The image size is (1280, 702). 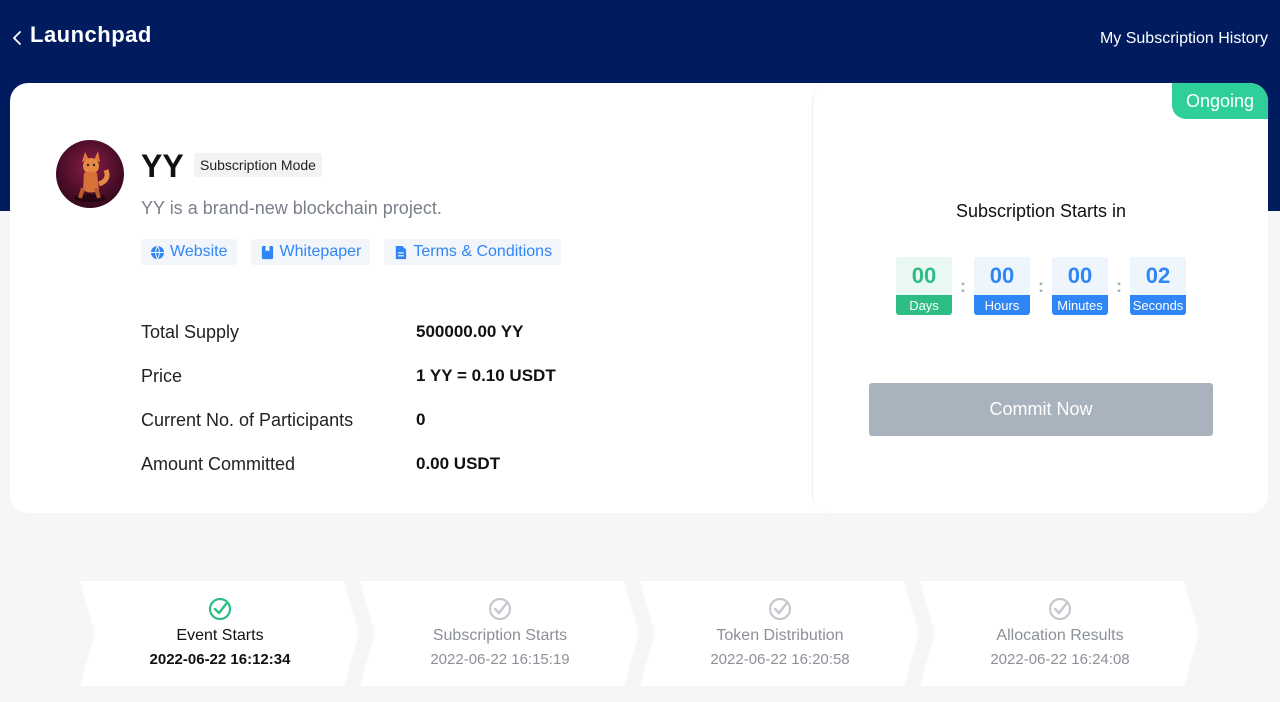 I want to click on terms-link-label: Terms & Conditions, so click(x=483, y=251).